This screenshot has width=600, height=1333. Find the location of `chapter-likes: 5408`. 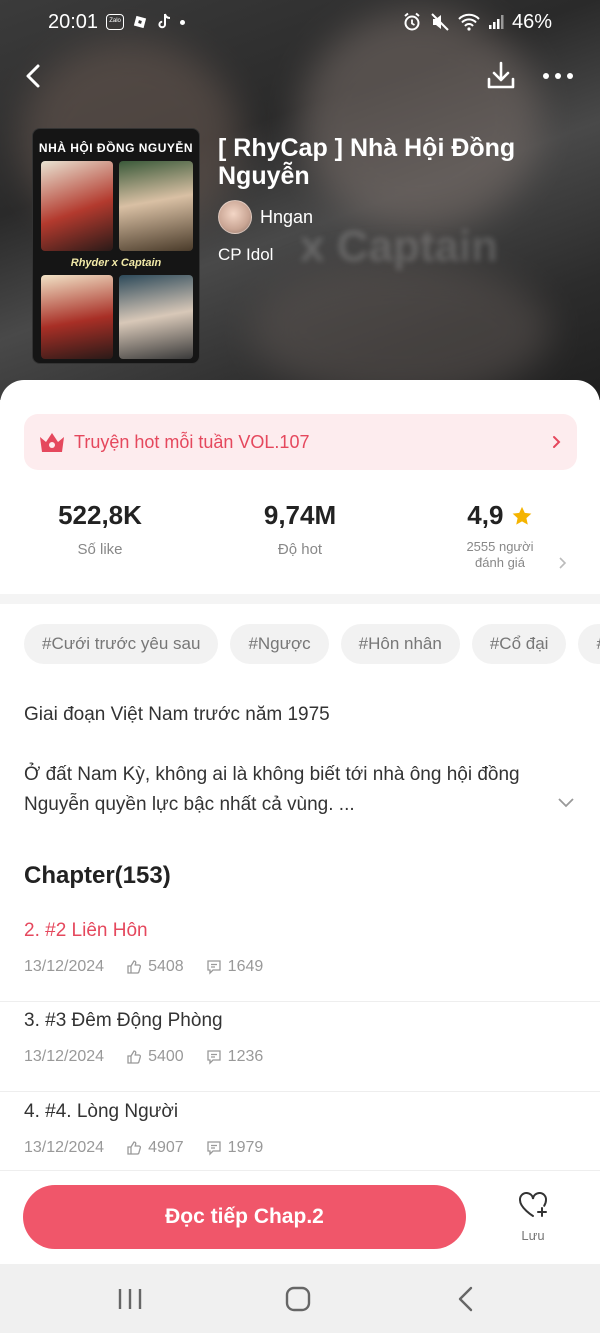

chapter-likes: 5408 is located at coordinates (166, 966).